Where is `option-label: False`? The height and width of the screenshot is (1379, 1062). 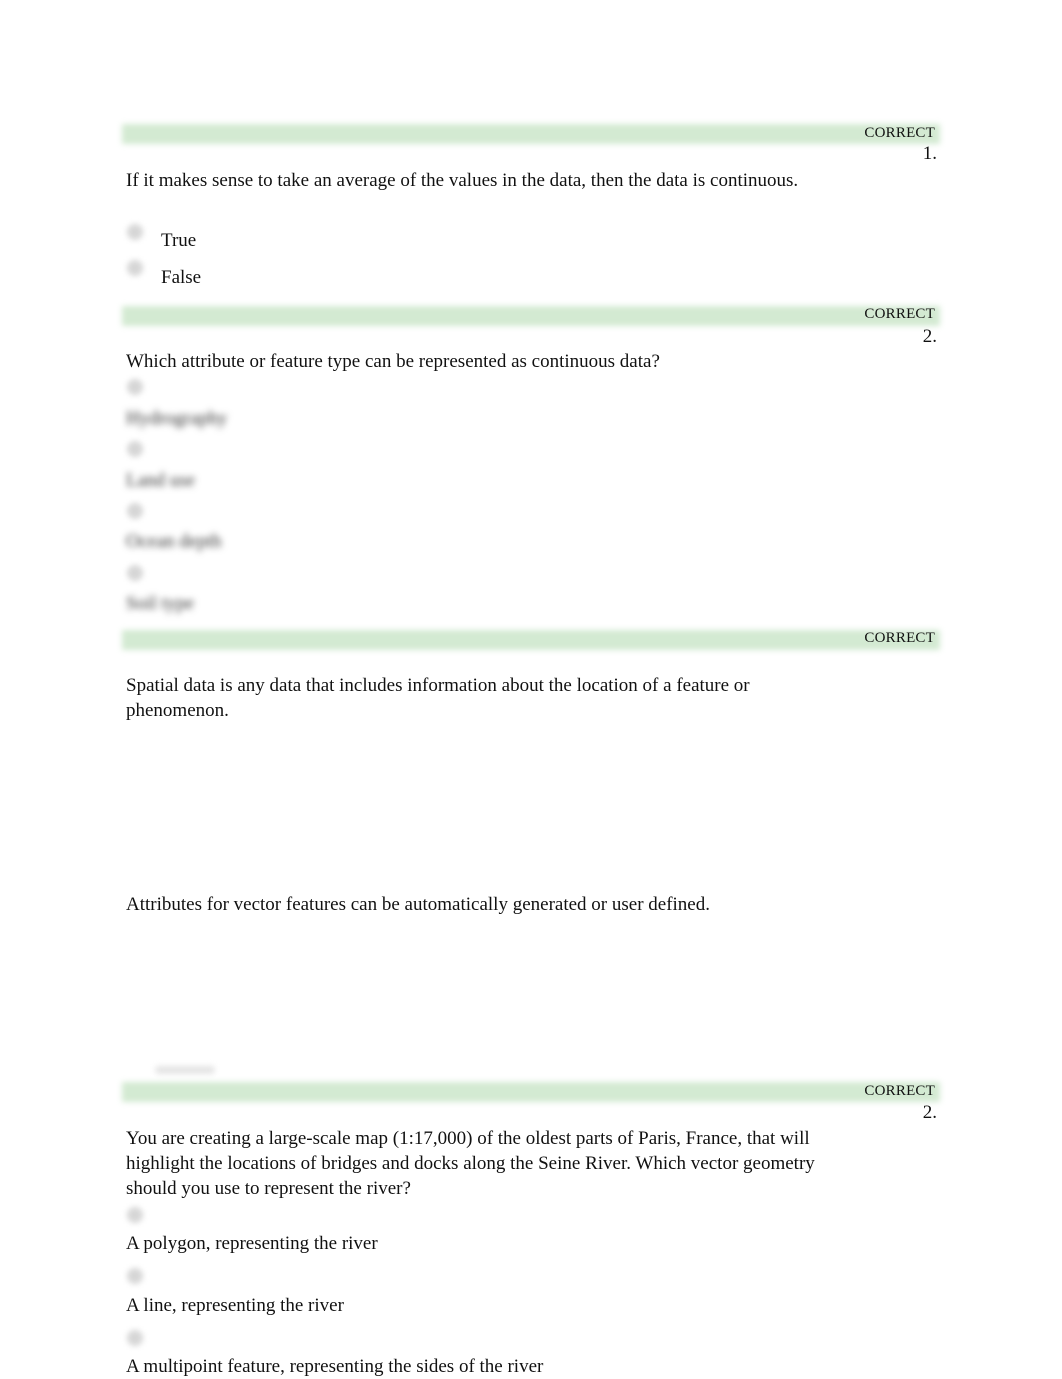
option-label: False is located at coordinates (181, 278).